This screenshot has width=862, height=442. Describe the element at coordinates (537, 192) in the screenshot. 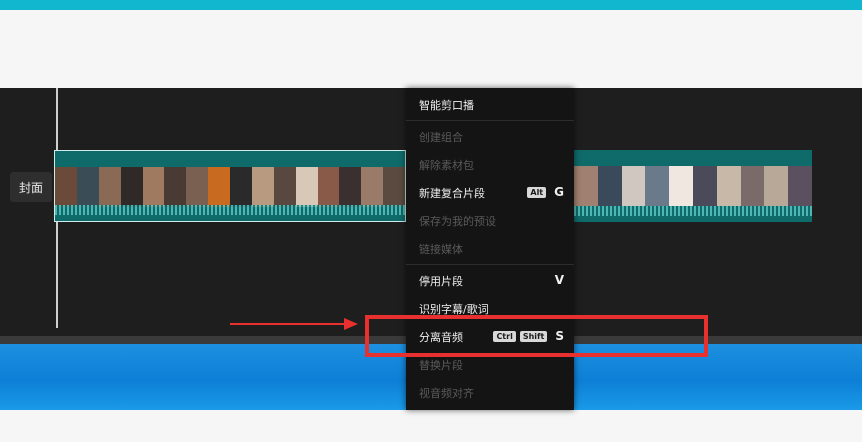

I see `shortcut-key-alt: Alt` at that location.